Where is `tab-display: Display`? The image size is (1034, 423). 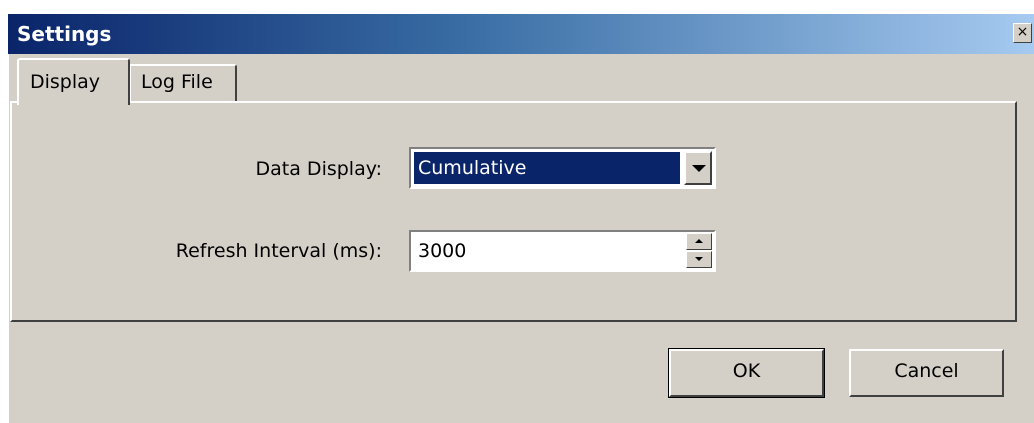 tab-display: Display is located at coordinates (73, 81).